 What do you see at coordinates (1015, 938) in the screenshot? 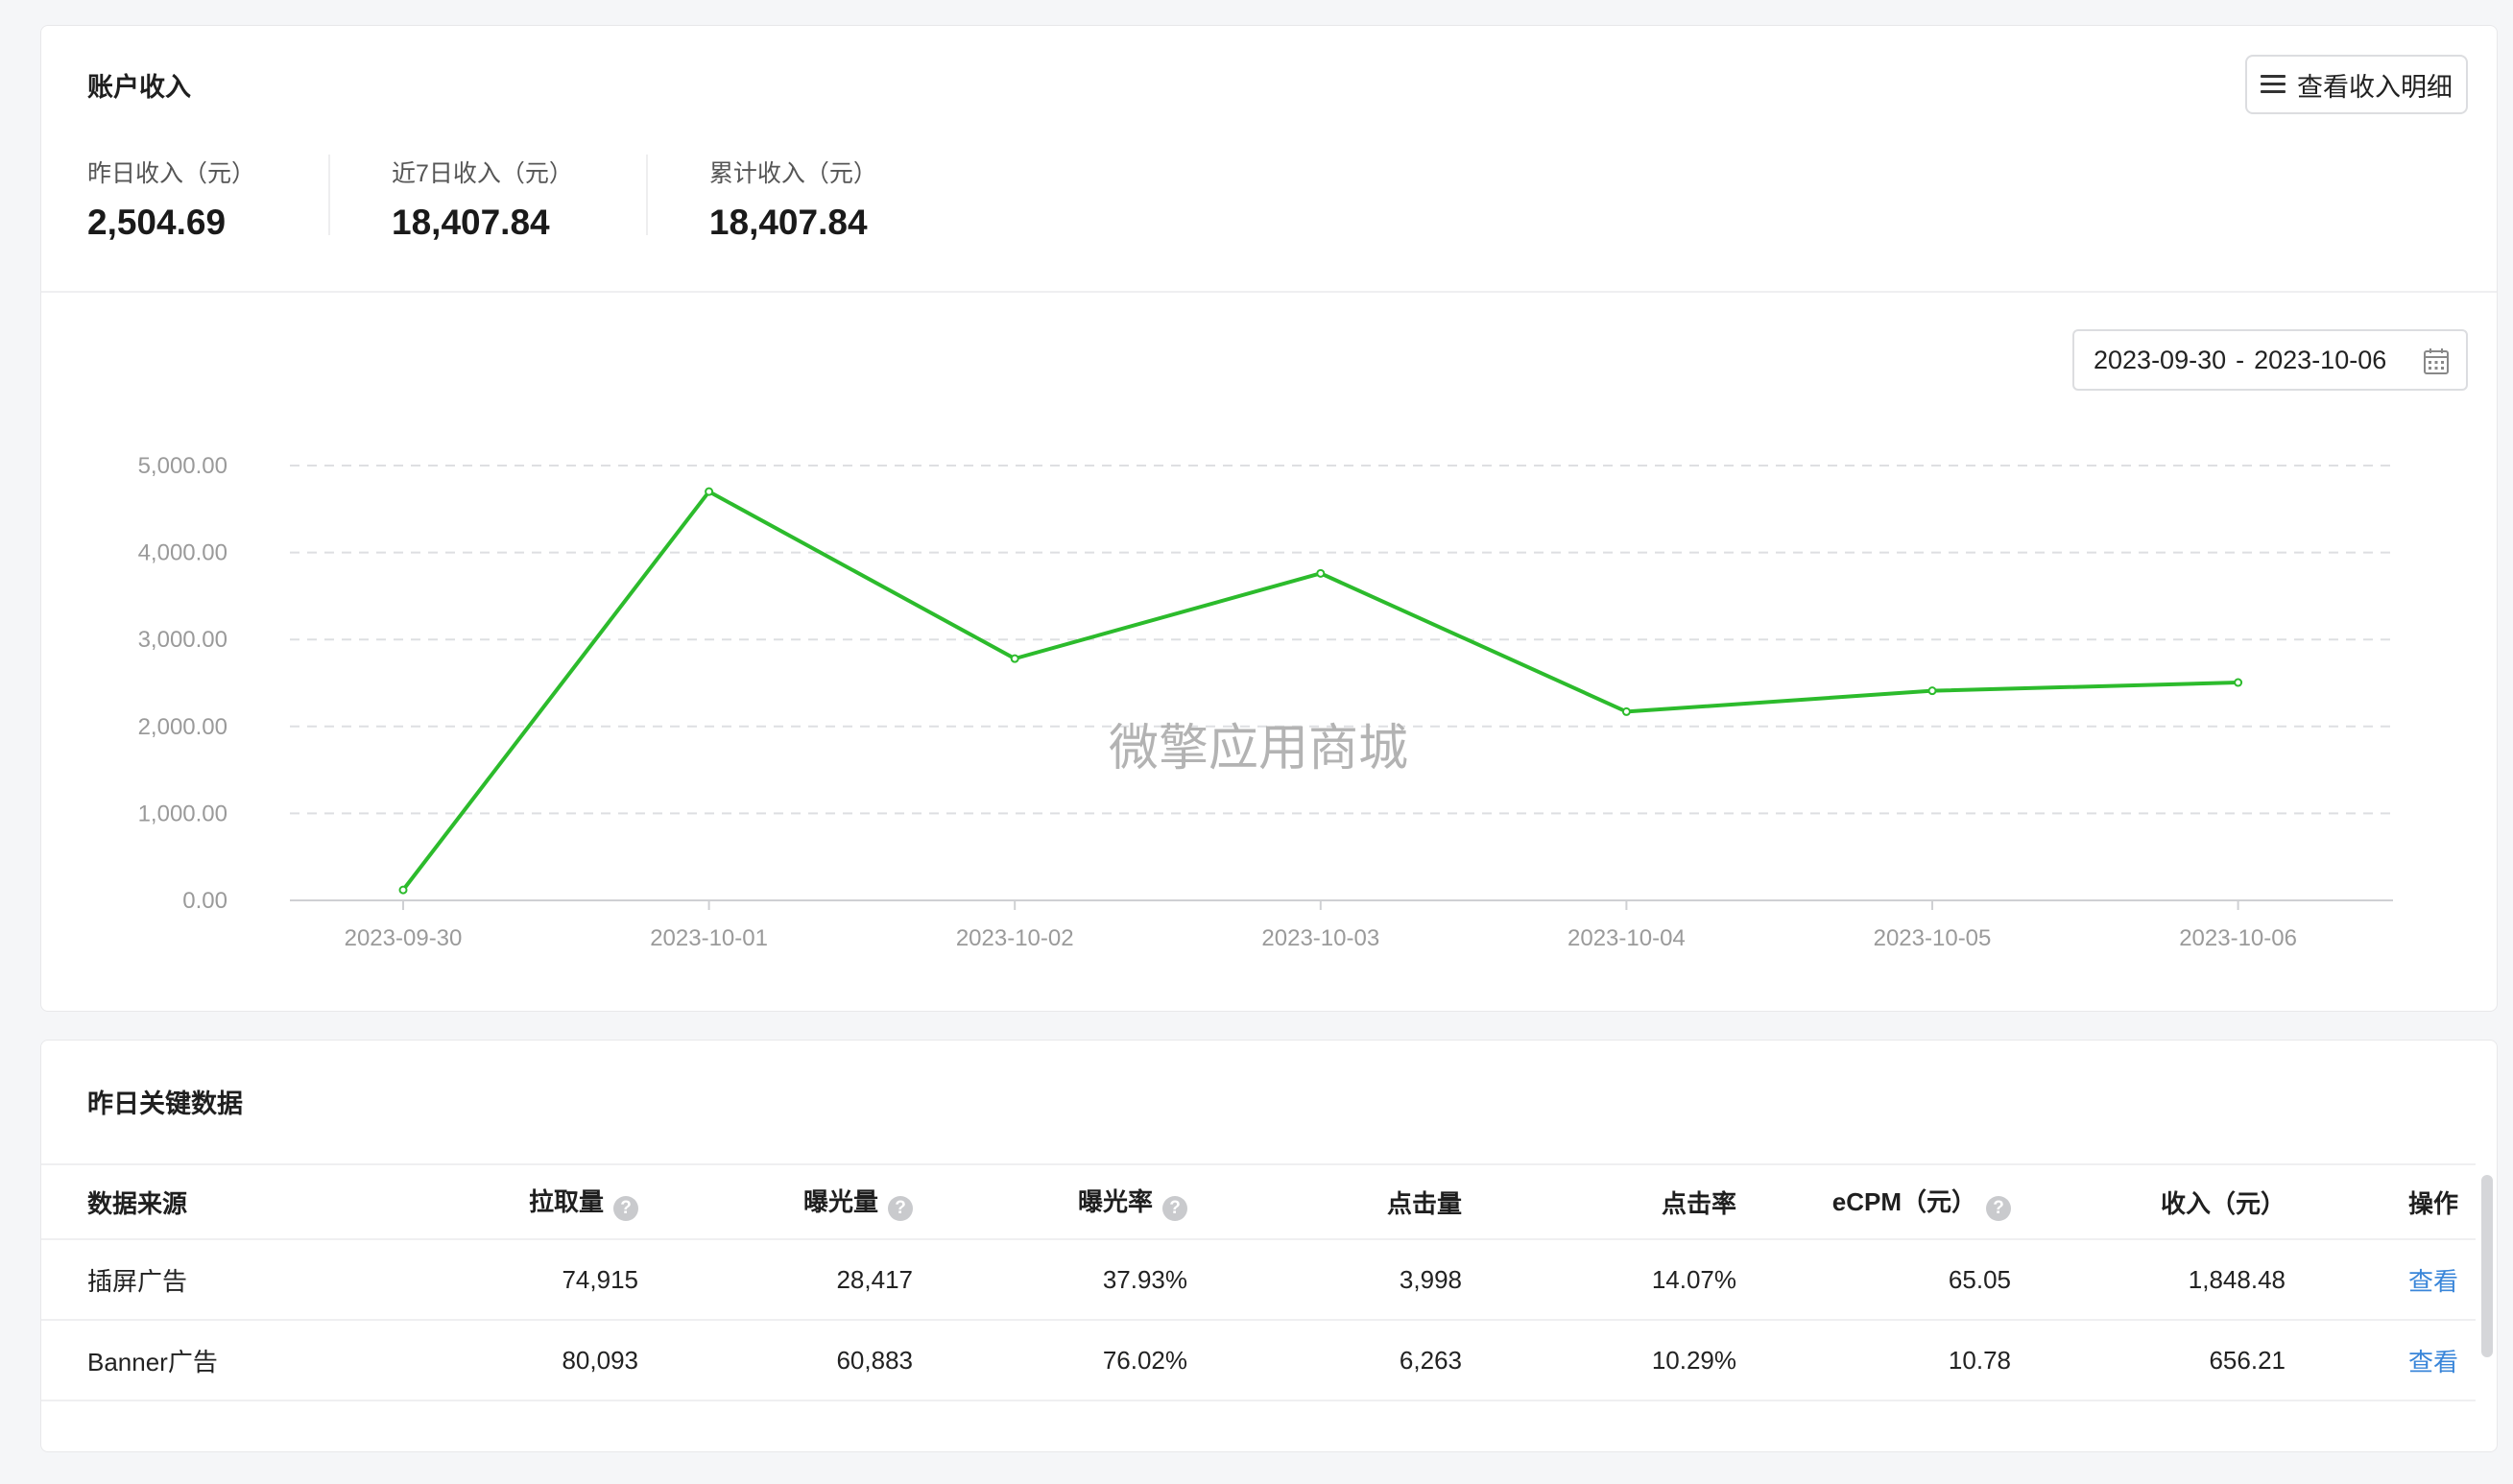
I see `x-tick-label: 2023-10-02` at bounding box center [1015, 938].